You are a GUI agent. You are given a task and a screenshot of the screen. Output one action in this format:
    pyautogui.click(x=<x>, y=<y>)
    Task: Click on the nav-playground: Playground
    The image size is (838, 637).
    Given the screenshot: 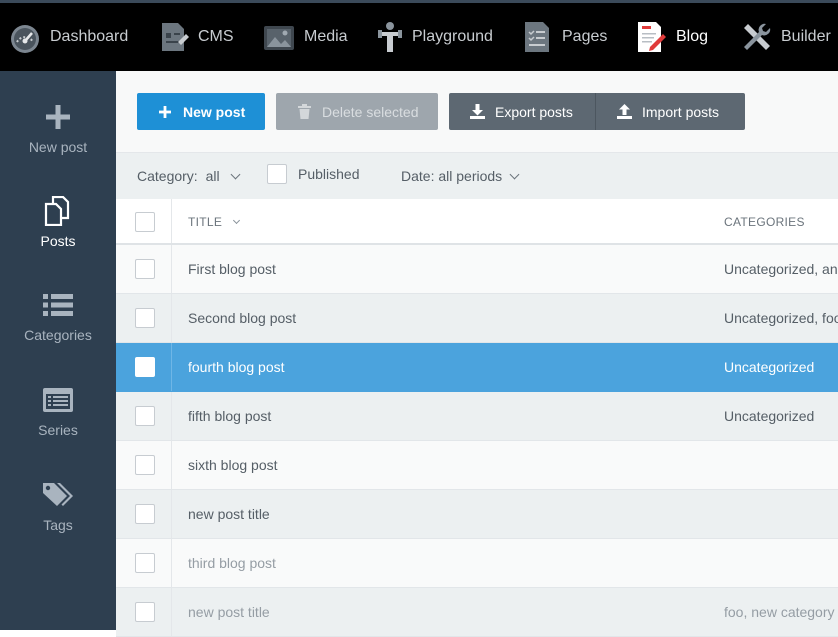 What is the action you would take?
    pyautogui.click(x=434, y=37)
    